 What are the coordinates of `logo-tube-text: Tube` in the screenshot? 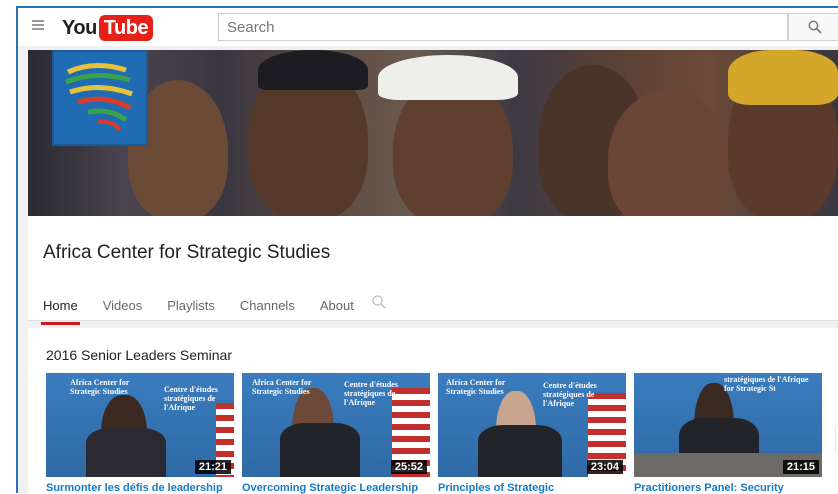 It's located at (126, 28).